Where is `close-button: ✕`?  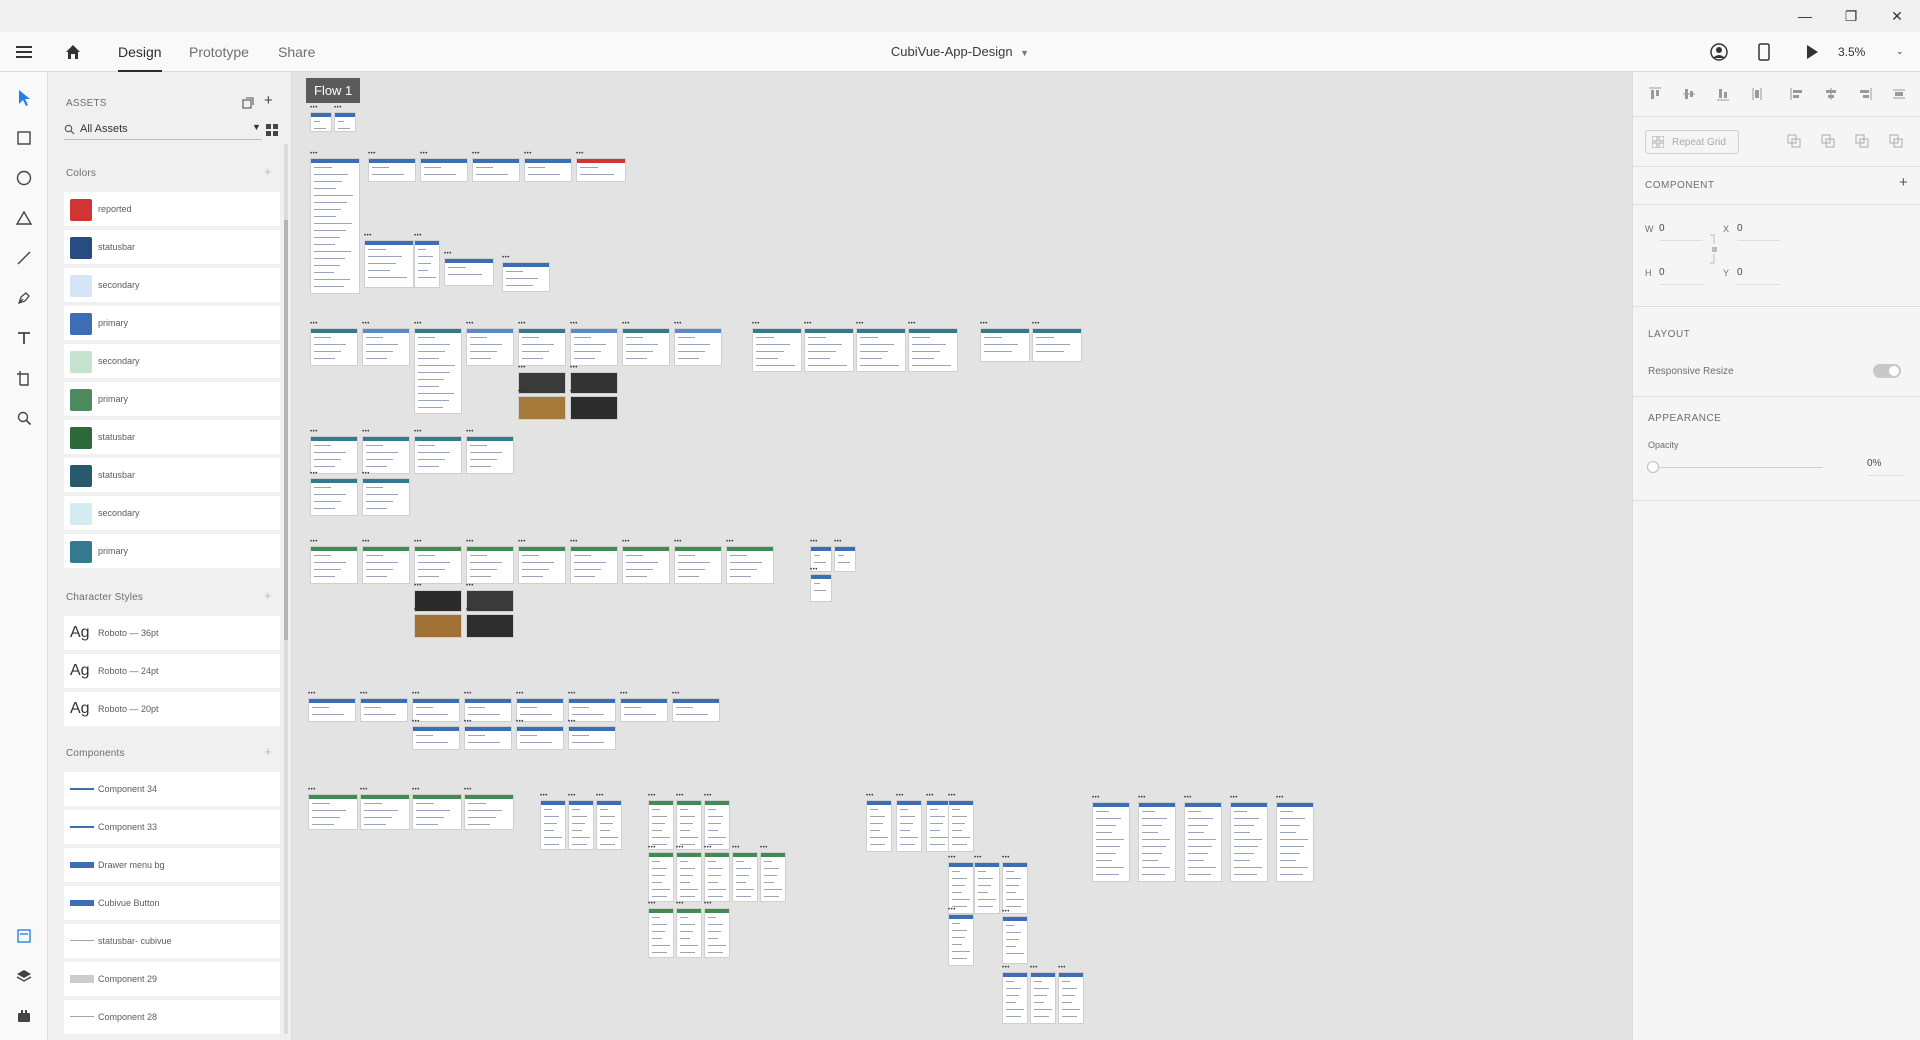 close-button: ✕ is located at coordinates (1897, 16).